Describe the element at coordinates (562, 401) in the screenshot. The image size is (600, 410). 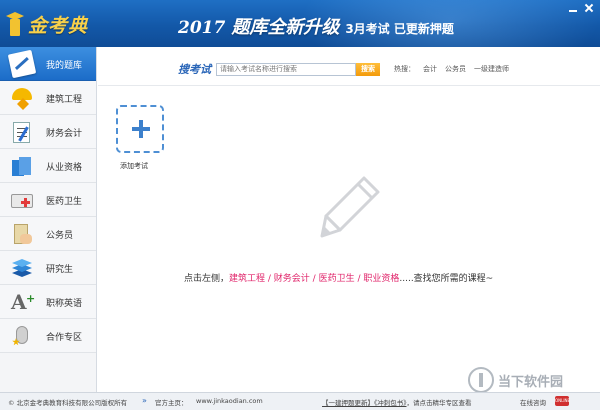
I see `online-badge-icon: ONLINE` at that location.